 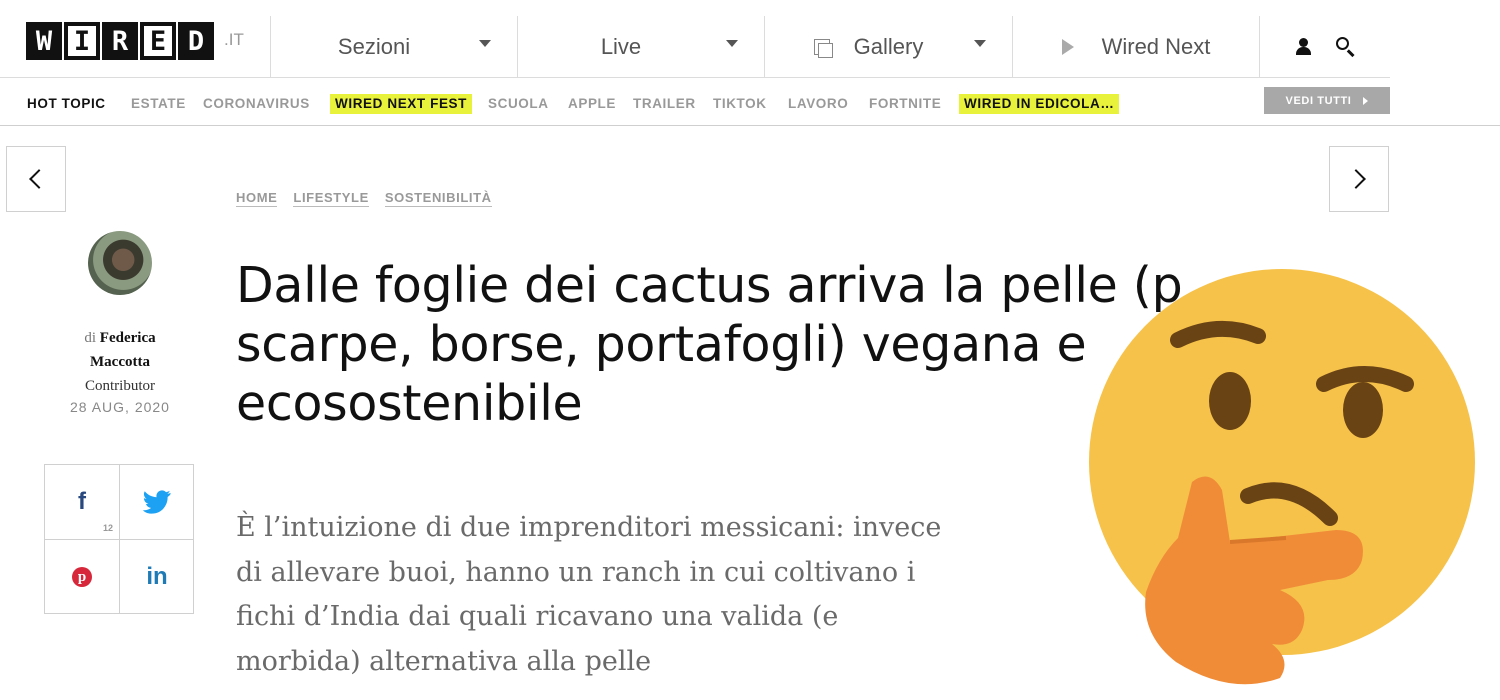 What do you see at coordinates (234, 39) in the screenshot?
I see `logo-tld: .IT` at bounding box center [234, 39].